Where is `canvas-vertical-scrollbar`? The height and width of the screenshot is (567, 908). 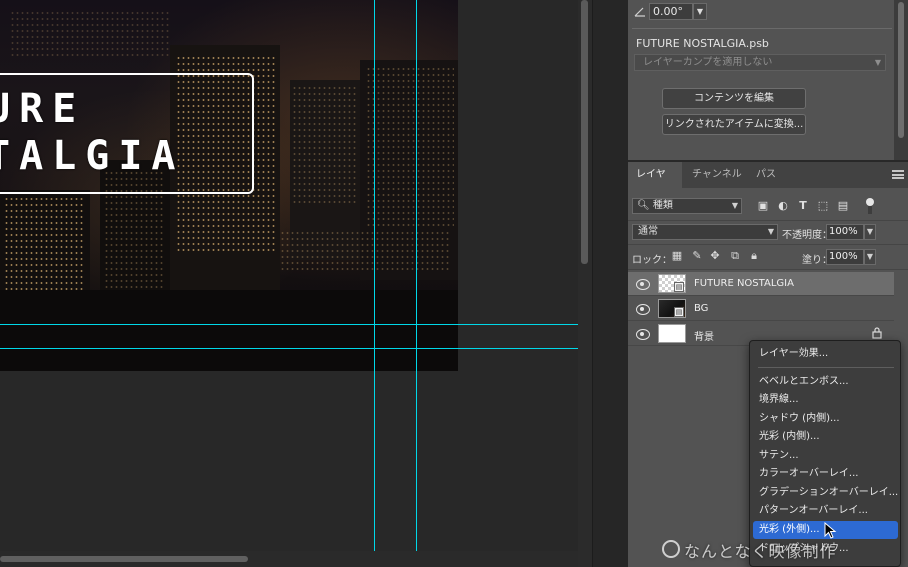
canvas-vertical-scrollbar is located at coordinates (585, 283).